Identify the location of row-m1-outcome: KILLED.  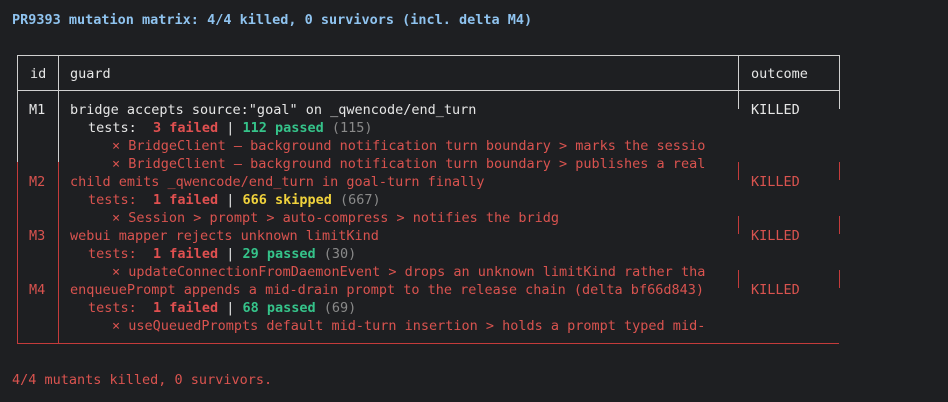
(775, 110).